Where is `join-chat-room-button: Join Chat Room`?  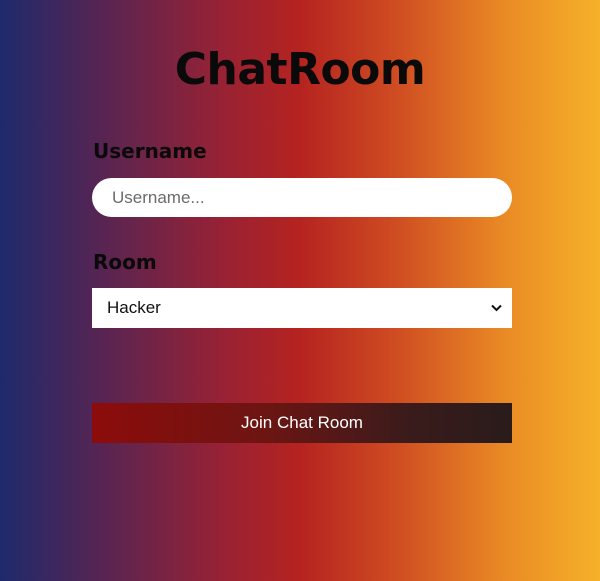 join-chat-room-button: Join Chat Room is located at coordinates (302, 423).